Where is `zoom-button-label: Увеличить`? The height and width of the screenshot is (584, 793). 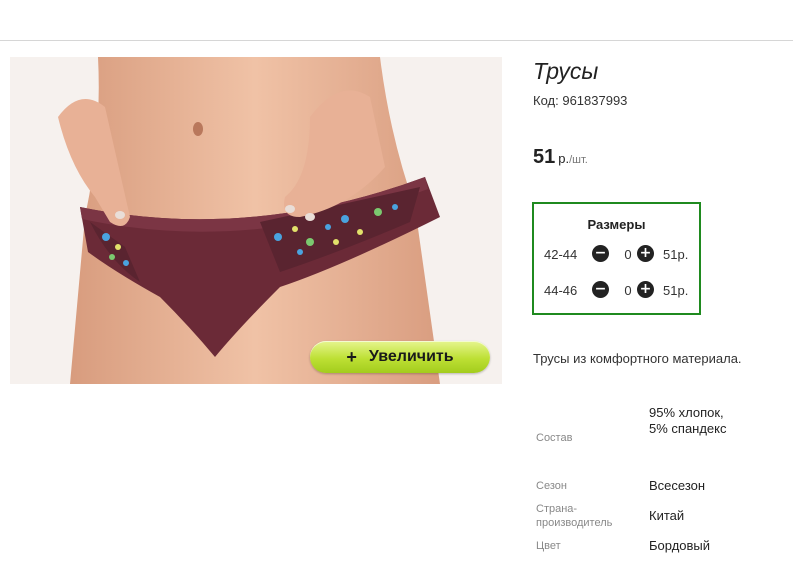
zoom-button-label: Увеличить is located at coordinates (411, 356).